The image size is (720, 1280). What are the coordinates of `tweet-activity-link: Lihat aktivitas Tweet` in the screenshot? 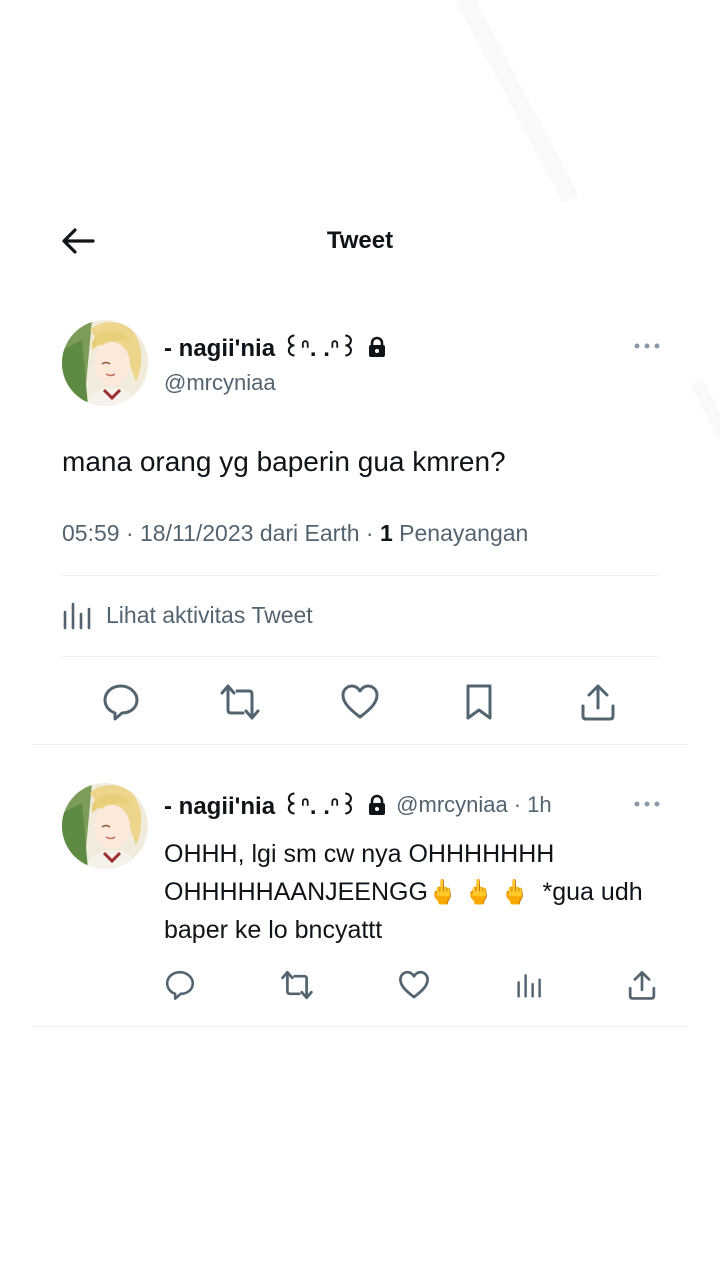 It's located at (187, 615).